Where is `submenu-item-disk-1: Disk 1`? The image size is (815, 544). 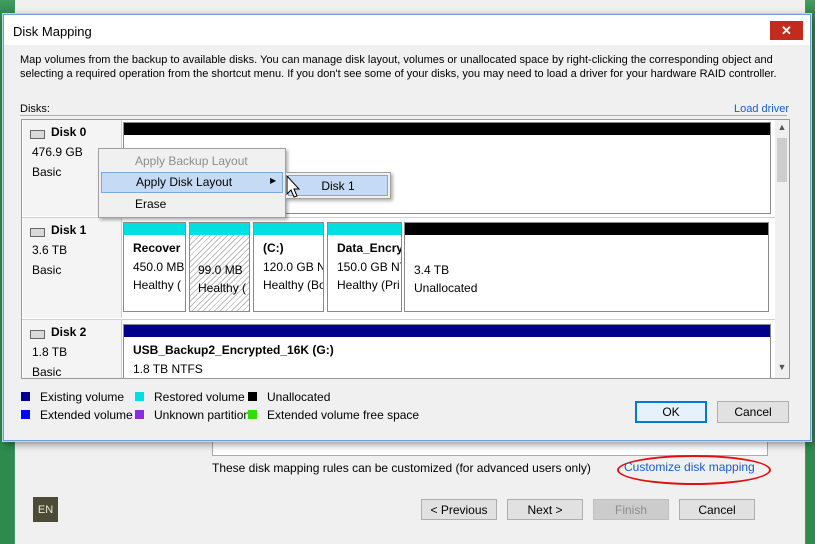 submenu-item-disk-1: Disk 1 is located at coordinates (338, 185).